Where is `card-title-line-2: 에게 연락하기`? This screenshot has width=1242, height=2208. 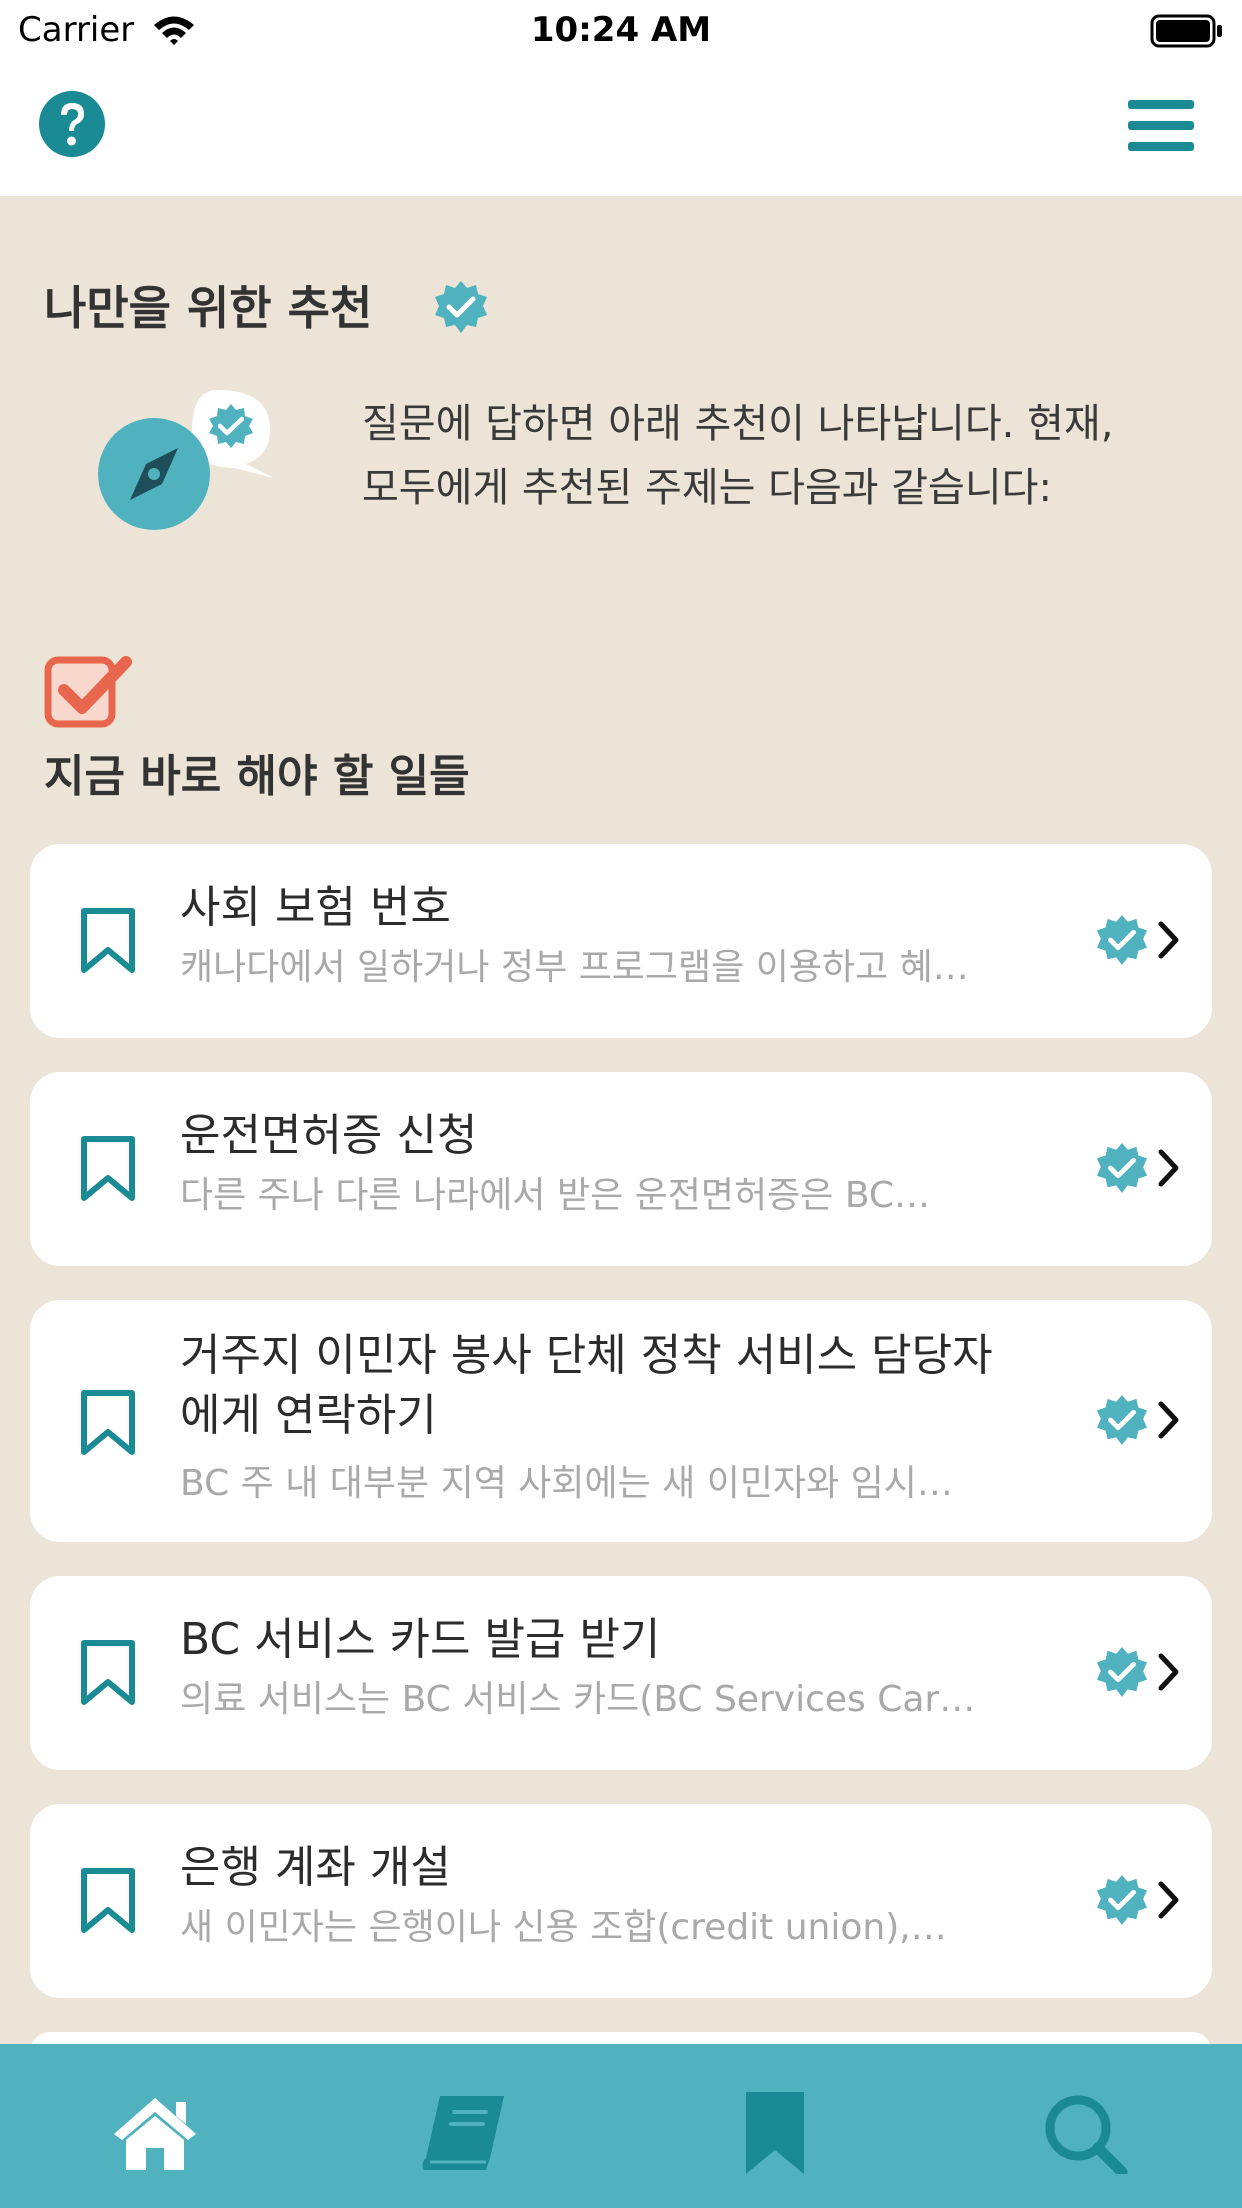
card-title-line-2: 에게 연락하기 is located at coordinates (308, 1415).